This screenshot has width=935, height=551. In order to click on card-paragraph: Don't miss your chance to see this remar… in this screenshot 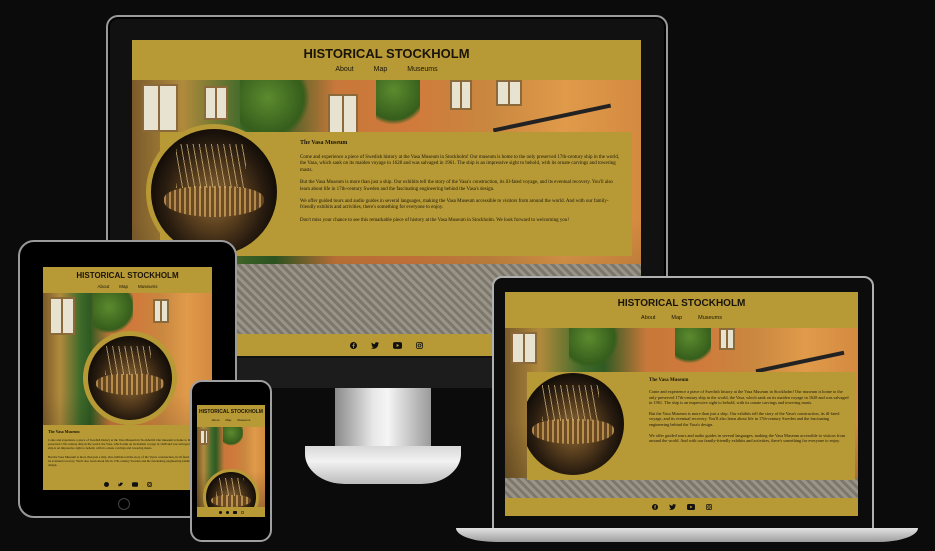, I will do `click(435, 220)`.